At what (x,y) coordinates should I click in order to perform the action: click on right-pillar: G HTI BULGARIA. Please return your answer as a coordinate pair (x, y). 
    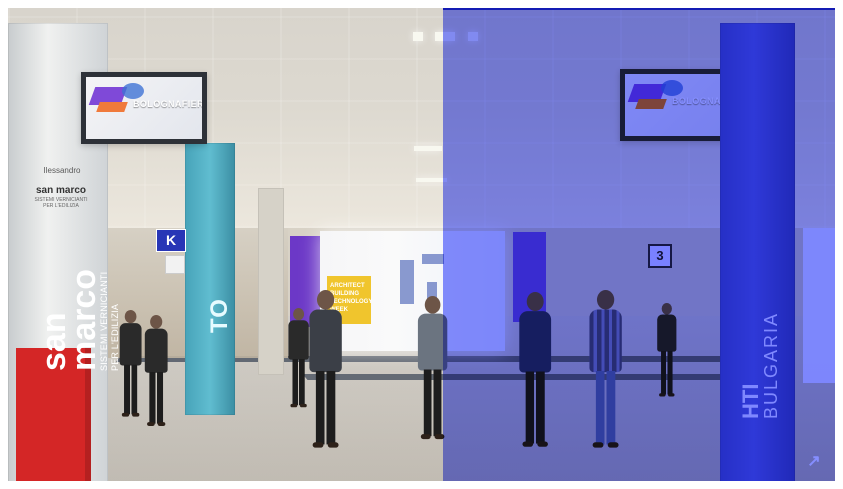
    Looking at the image, I should click on (757, 252).